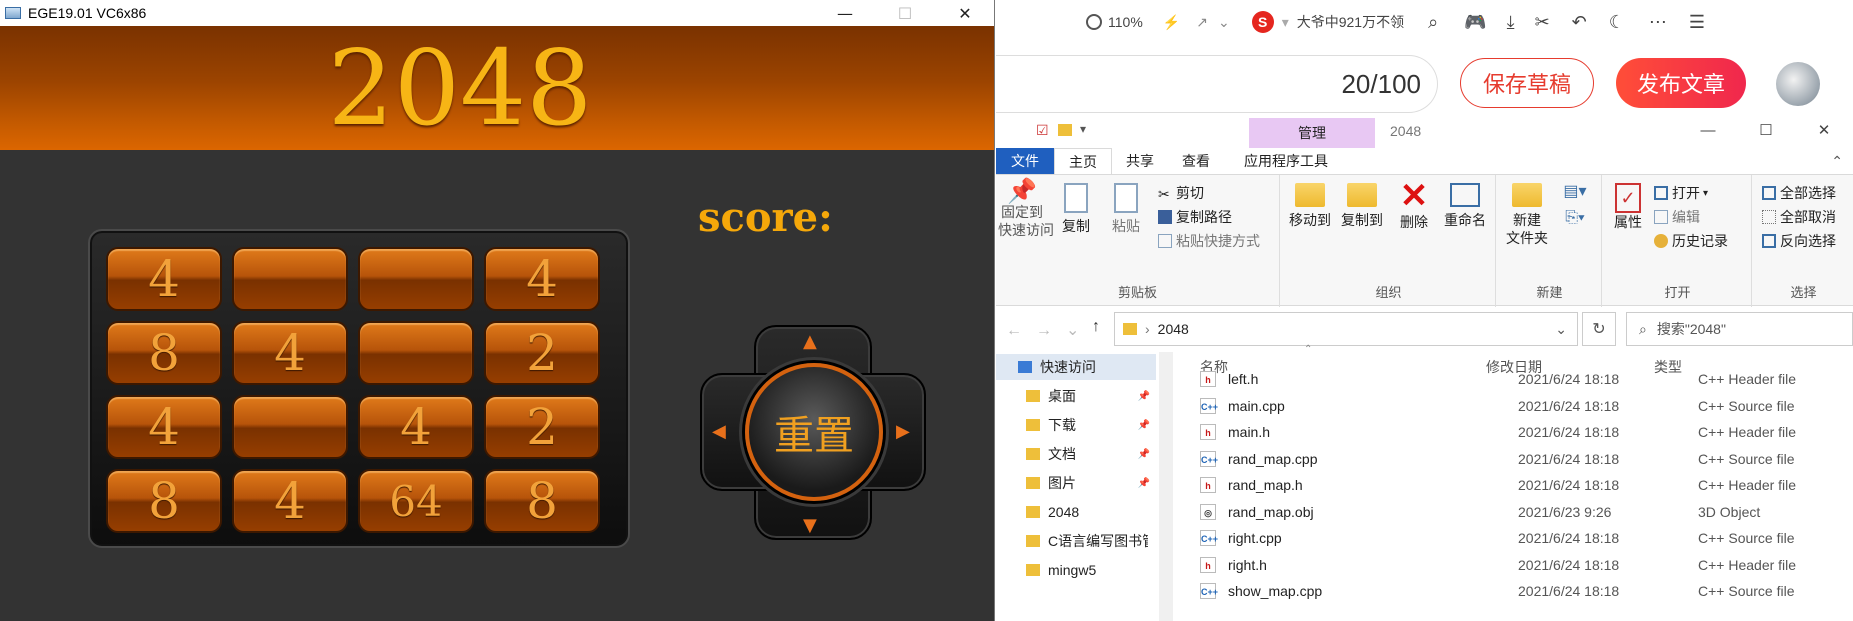  I want to click on move-to-button: 移动到, so click(1310, 206).